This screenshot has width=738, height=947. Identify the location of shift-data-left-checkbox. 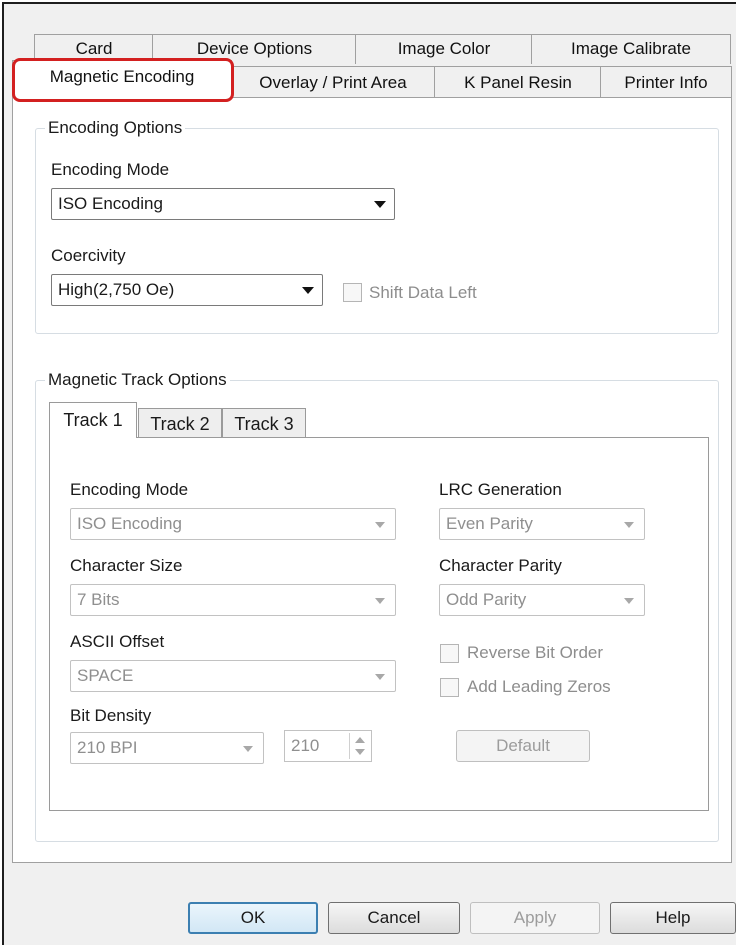
(352, 292).